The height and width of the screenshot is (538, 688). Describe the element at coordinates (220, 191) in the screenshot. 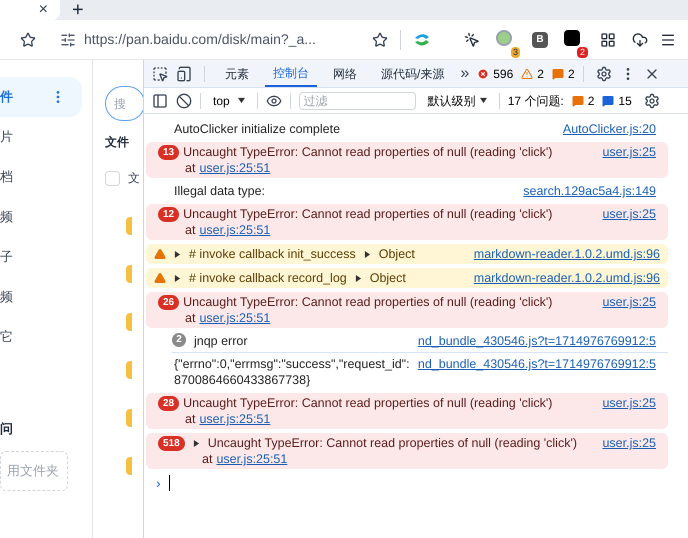

I see `log-text: Illegal data type:` at that location.